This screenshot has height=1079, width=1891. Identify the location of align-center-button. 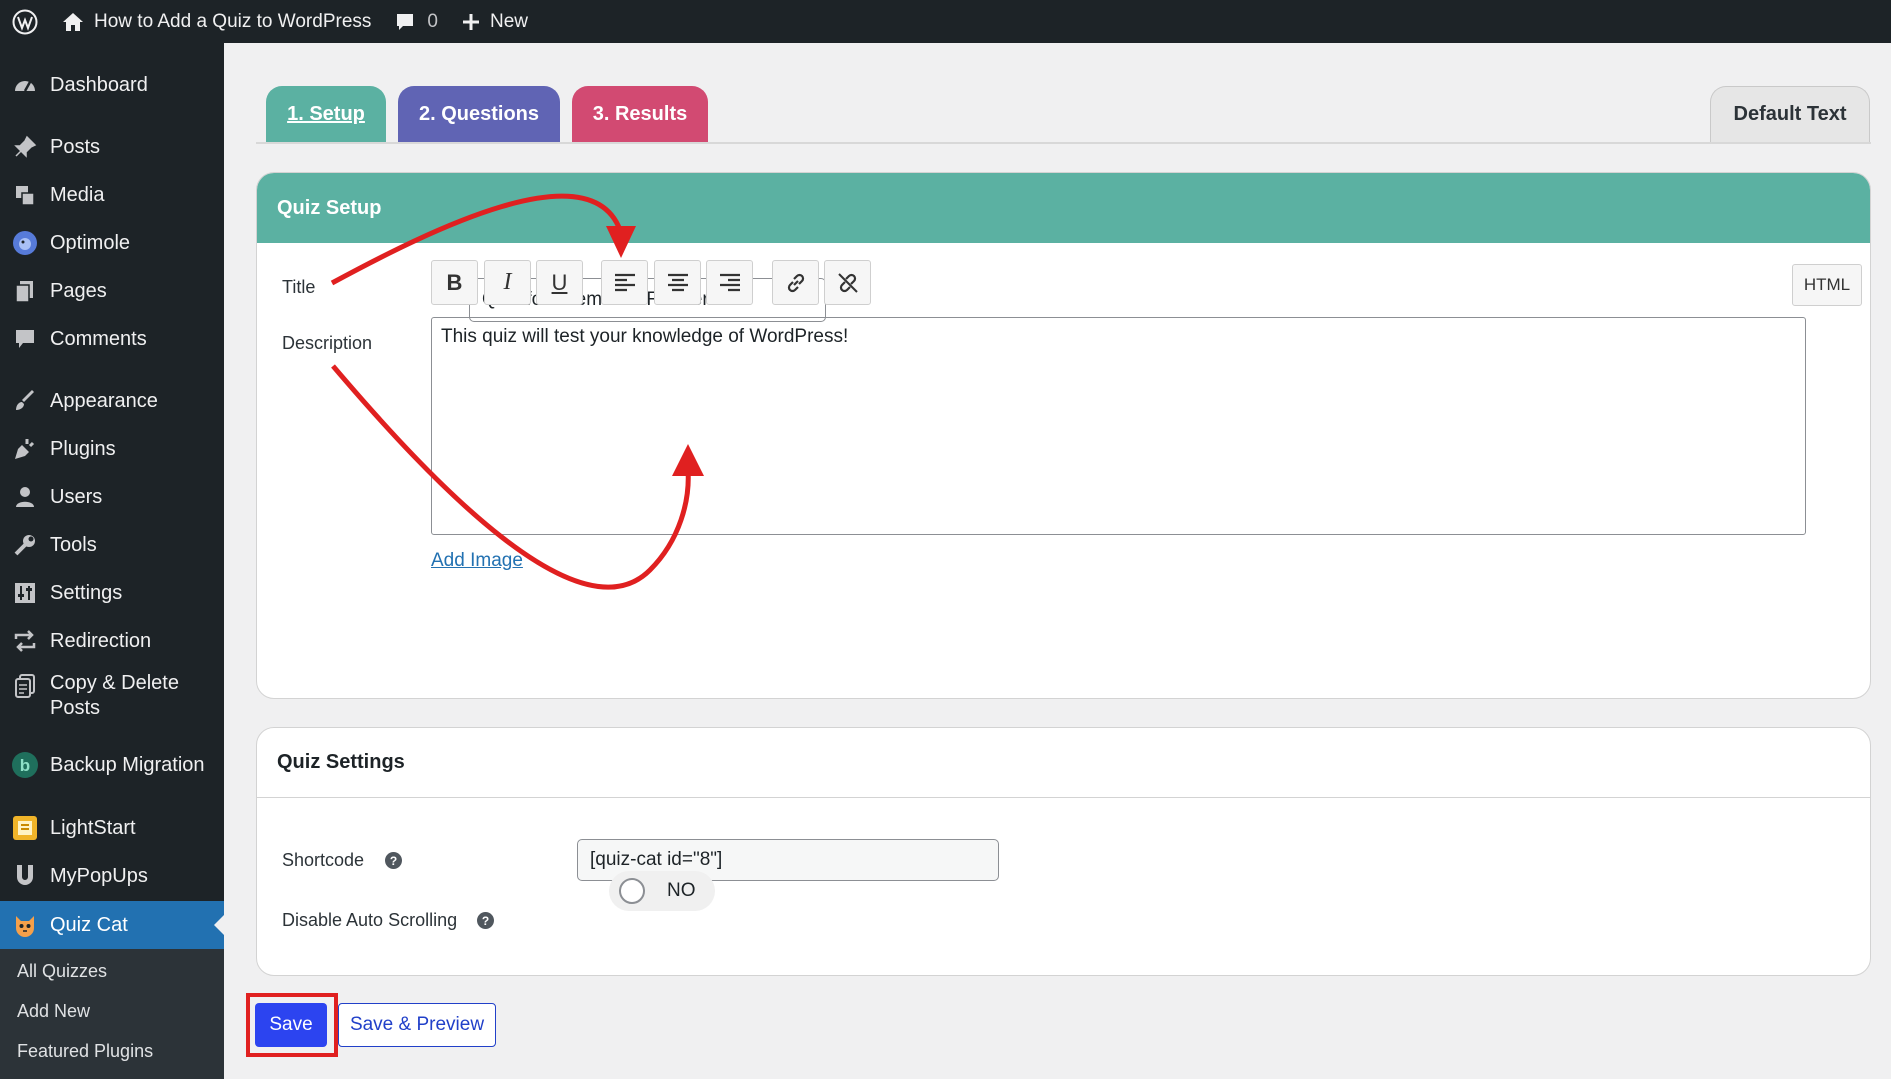
(677, 282).